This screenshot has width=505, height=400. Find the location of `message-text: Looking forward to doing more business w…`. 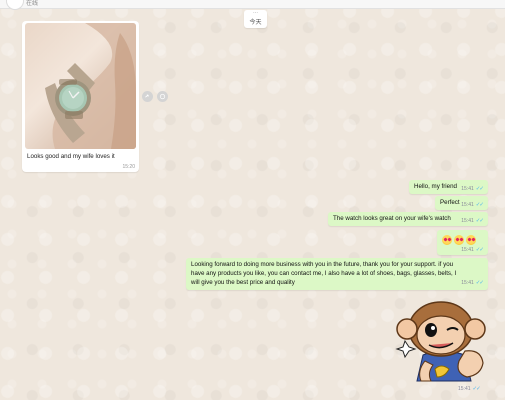

message-text: Looking forward to doing more business w… is located at coordinates (324, 273).